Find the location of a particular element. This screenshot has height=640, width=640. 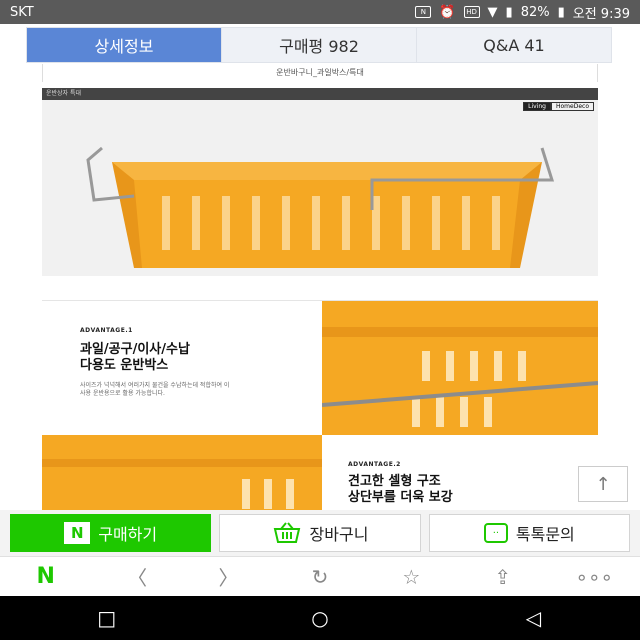

basket-closeup-image is located at coordinates (460, 368).